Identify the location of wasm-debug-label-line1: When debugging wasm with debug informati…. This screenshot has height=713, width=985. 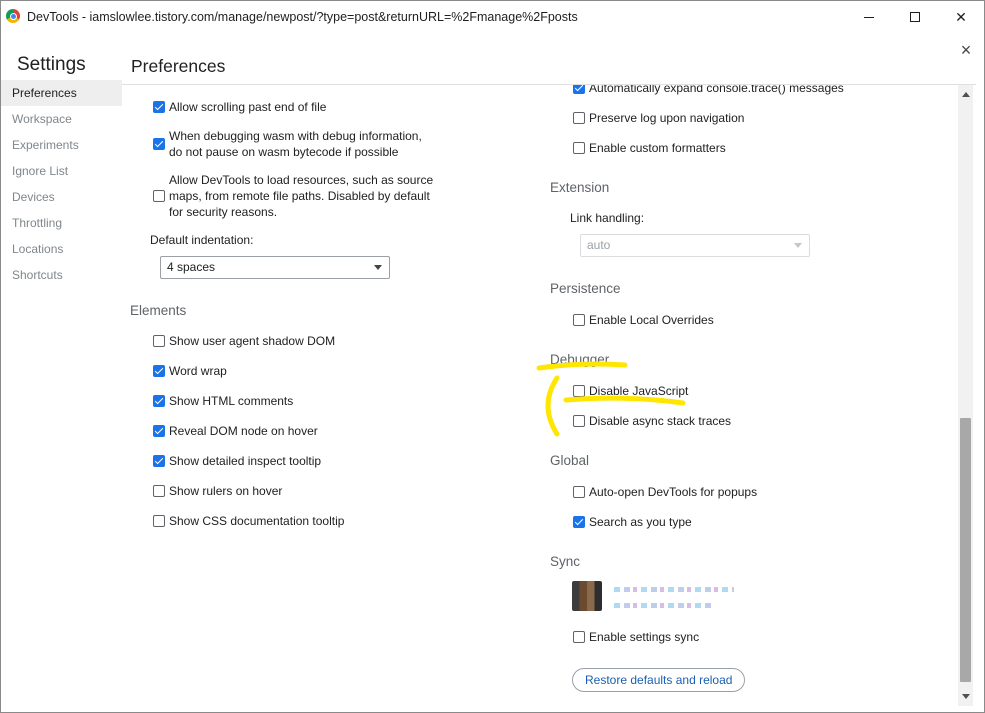
(295, 136).